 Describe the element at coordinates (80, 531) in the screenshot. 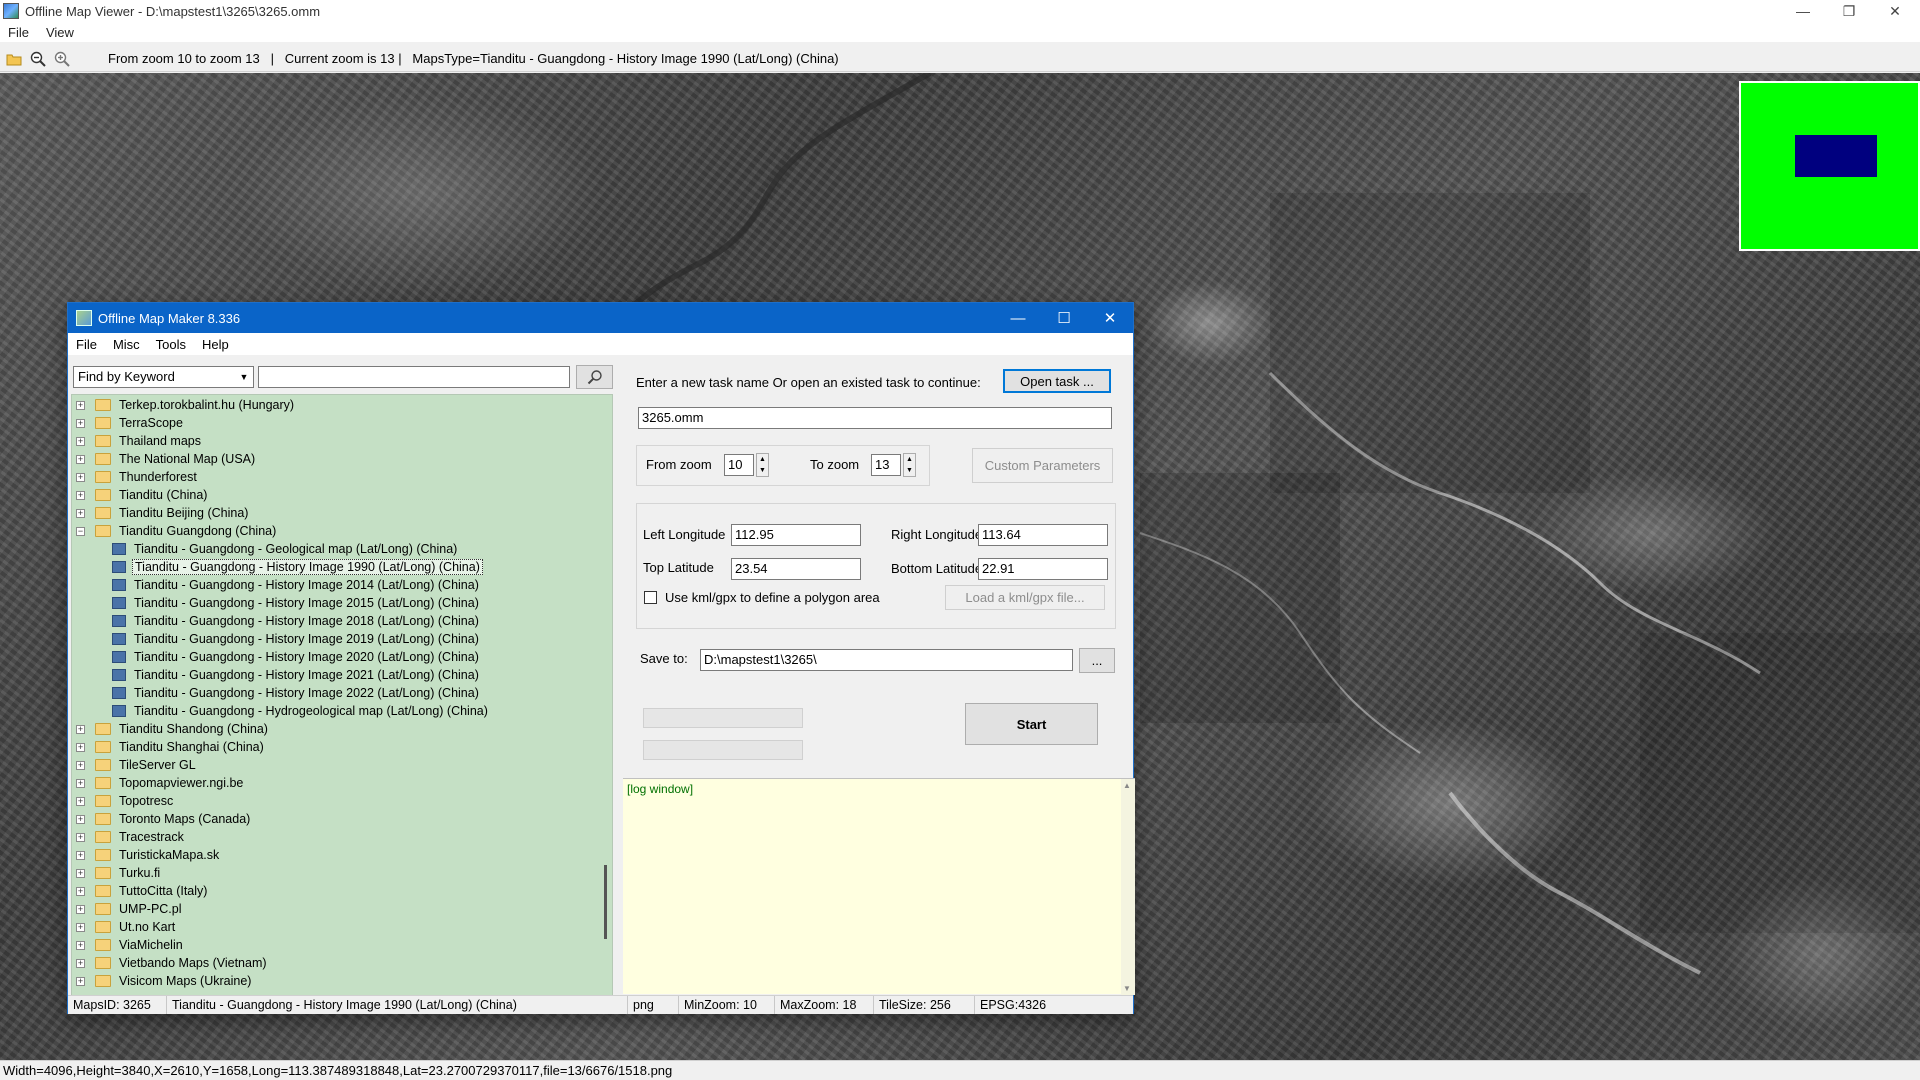

I see `collapse-icon: −` at that location.